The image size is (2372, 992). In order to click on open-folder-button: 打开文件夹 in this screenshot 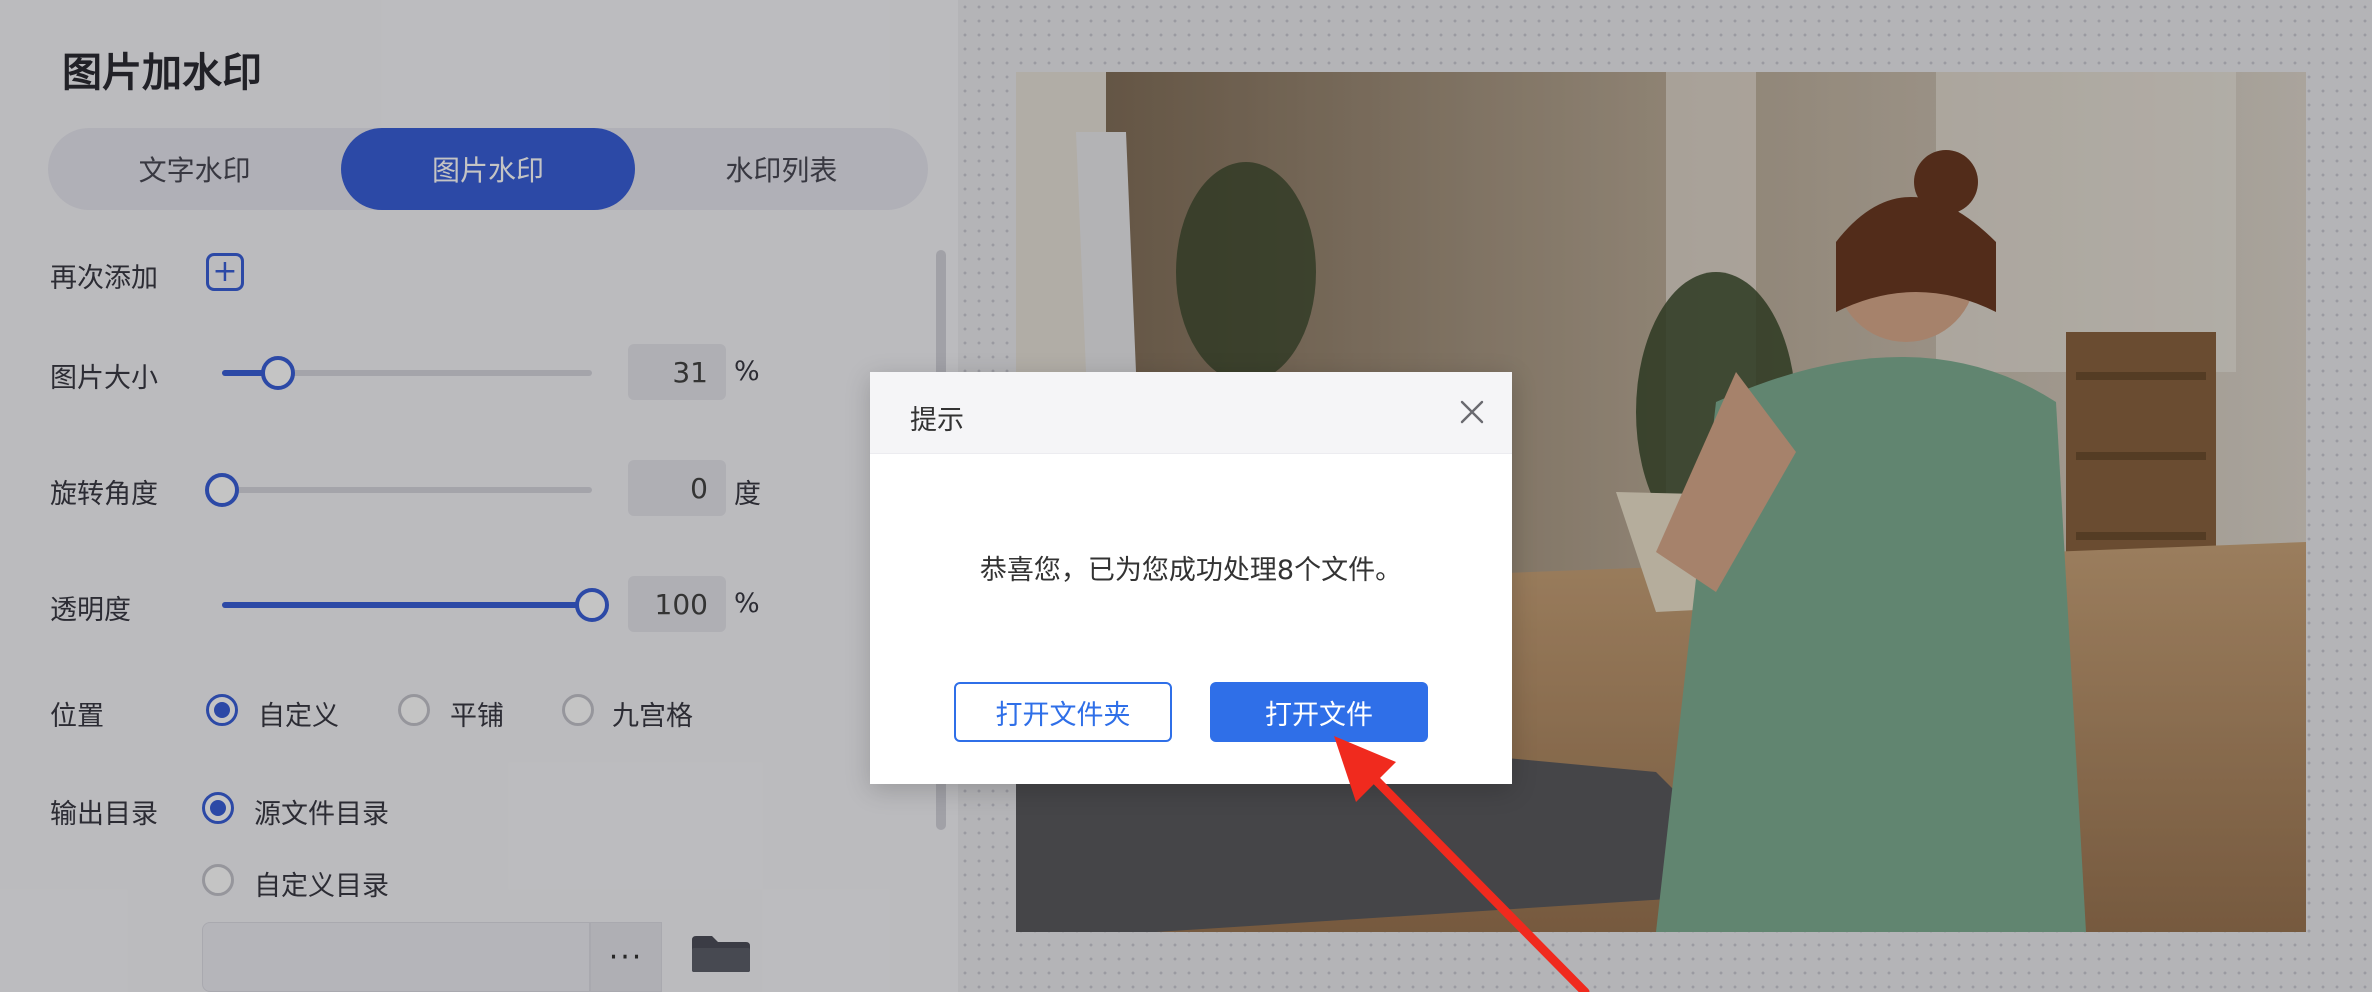, I will do `click(1063, 712)`.